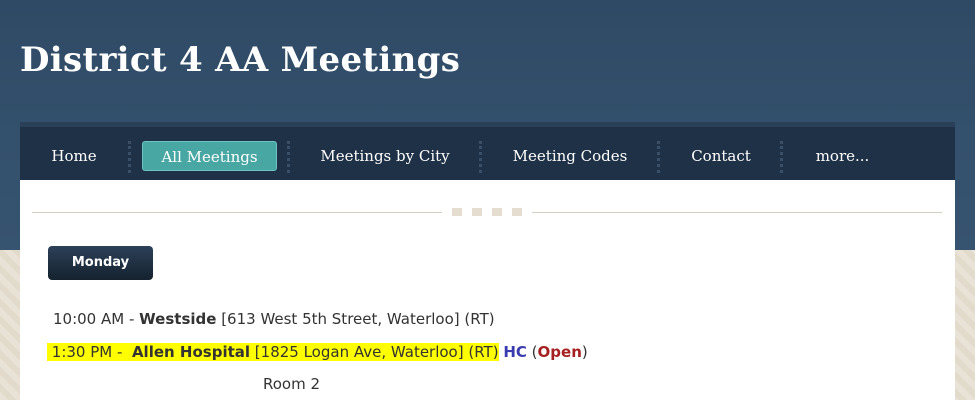  I want to click on meeting-code-hc: HC, so click(515, 352).